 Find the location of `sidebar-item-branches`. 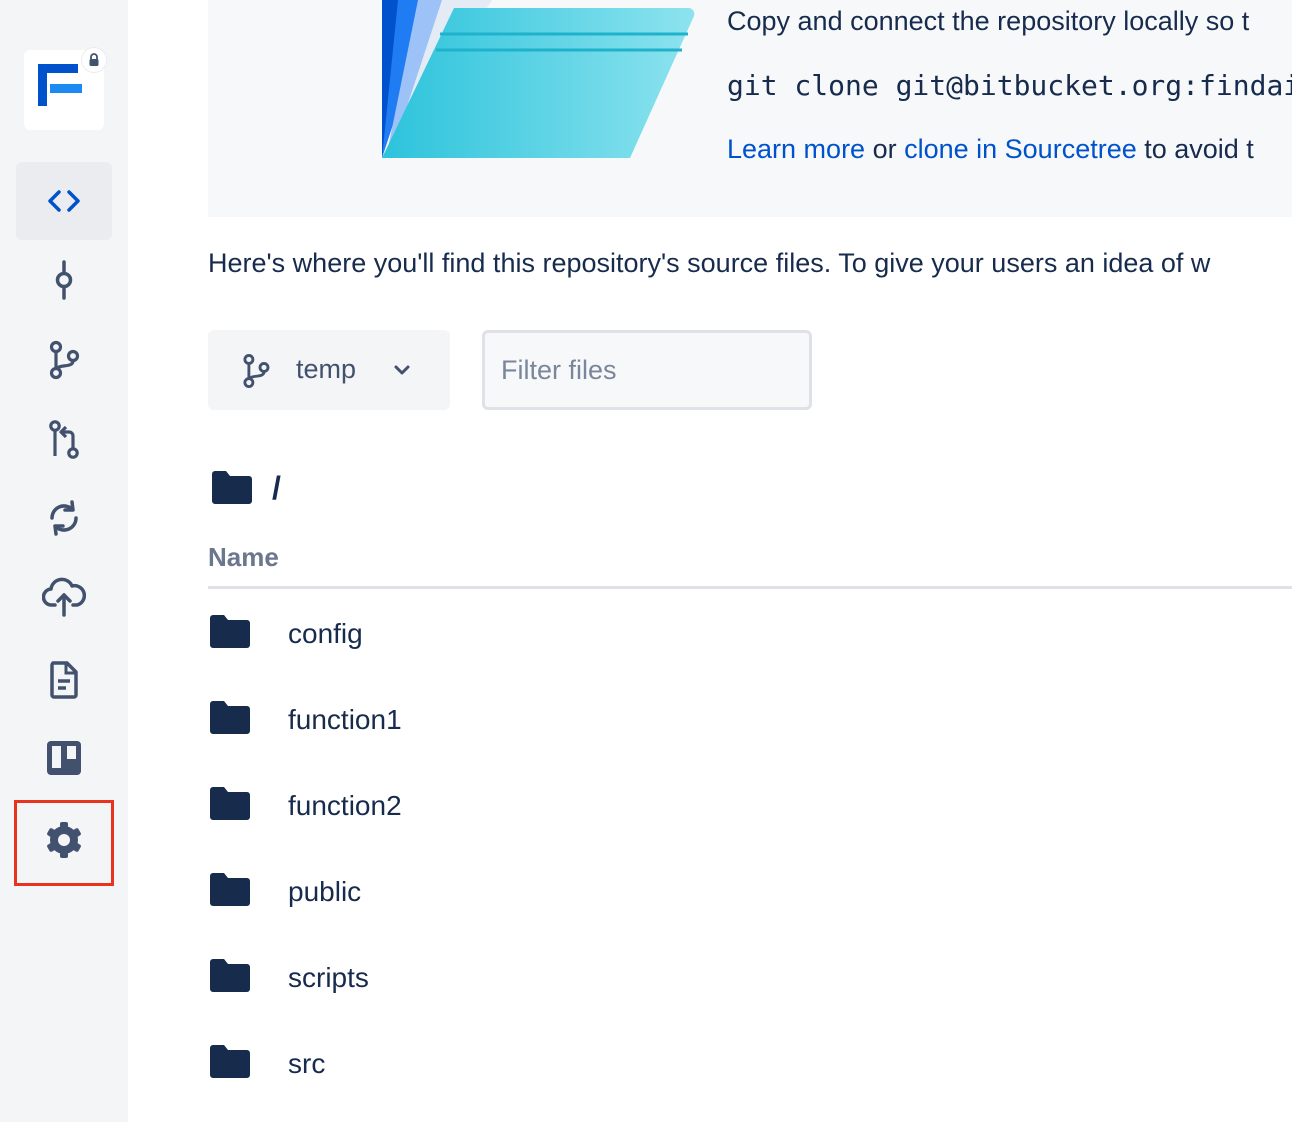

sidebar-item-branches is located at coordinates (64, 360).